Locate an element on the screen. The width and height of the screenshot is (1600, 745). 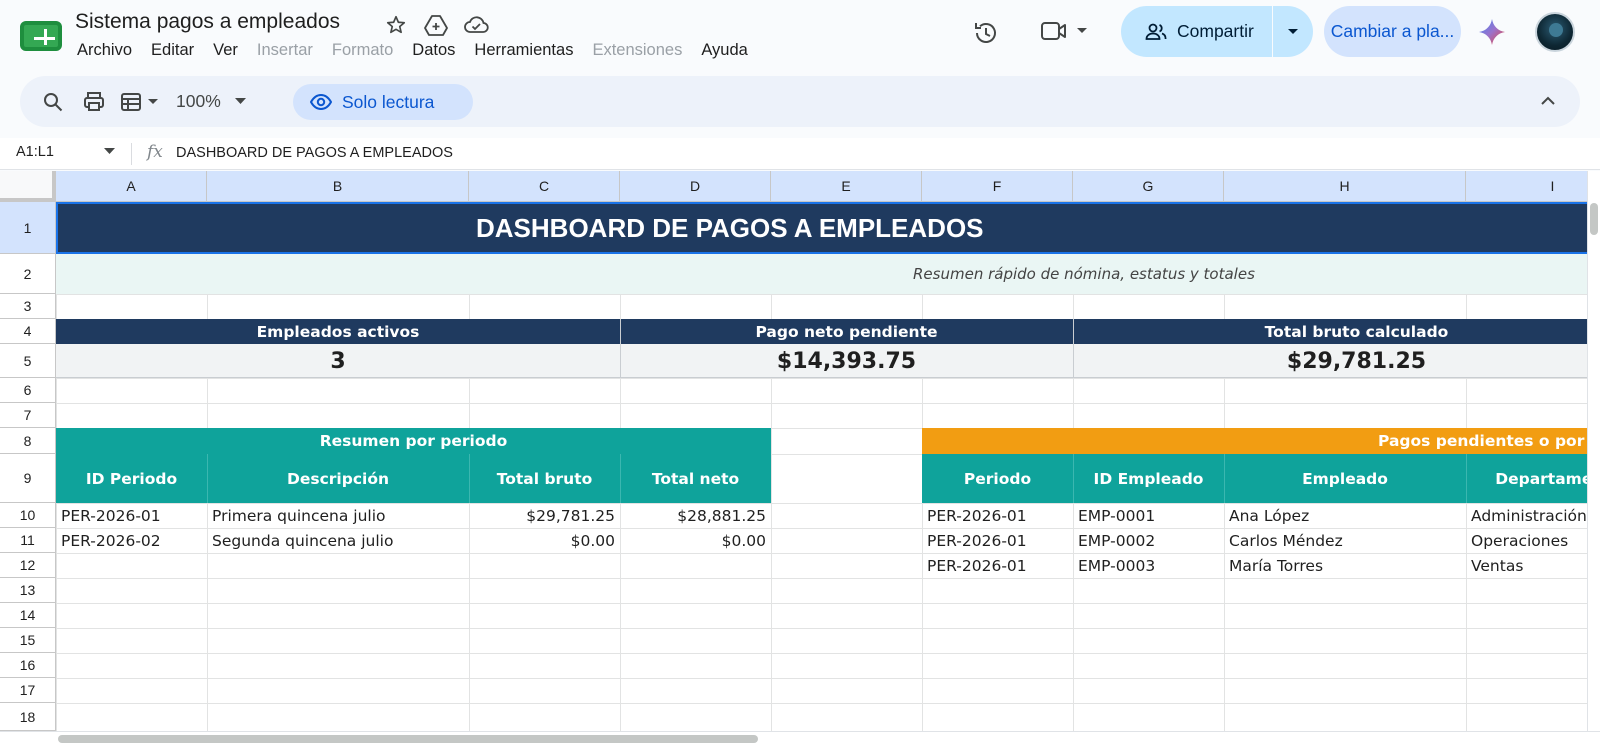
row-header-5: 5 is located at coordinates (28, 361).